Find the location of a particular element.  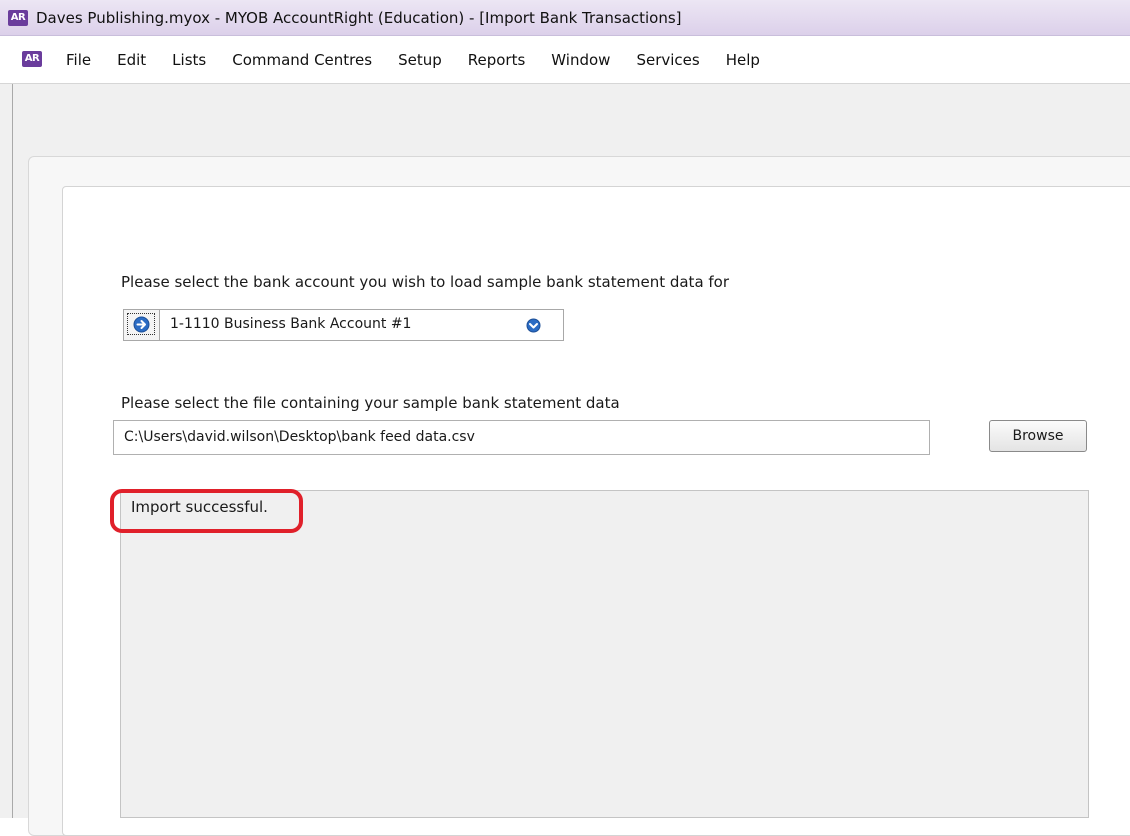

menu-help: Help is located at coordinates (743, 60).